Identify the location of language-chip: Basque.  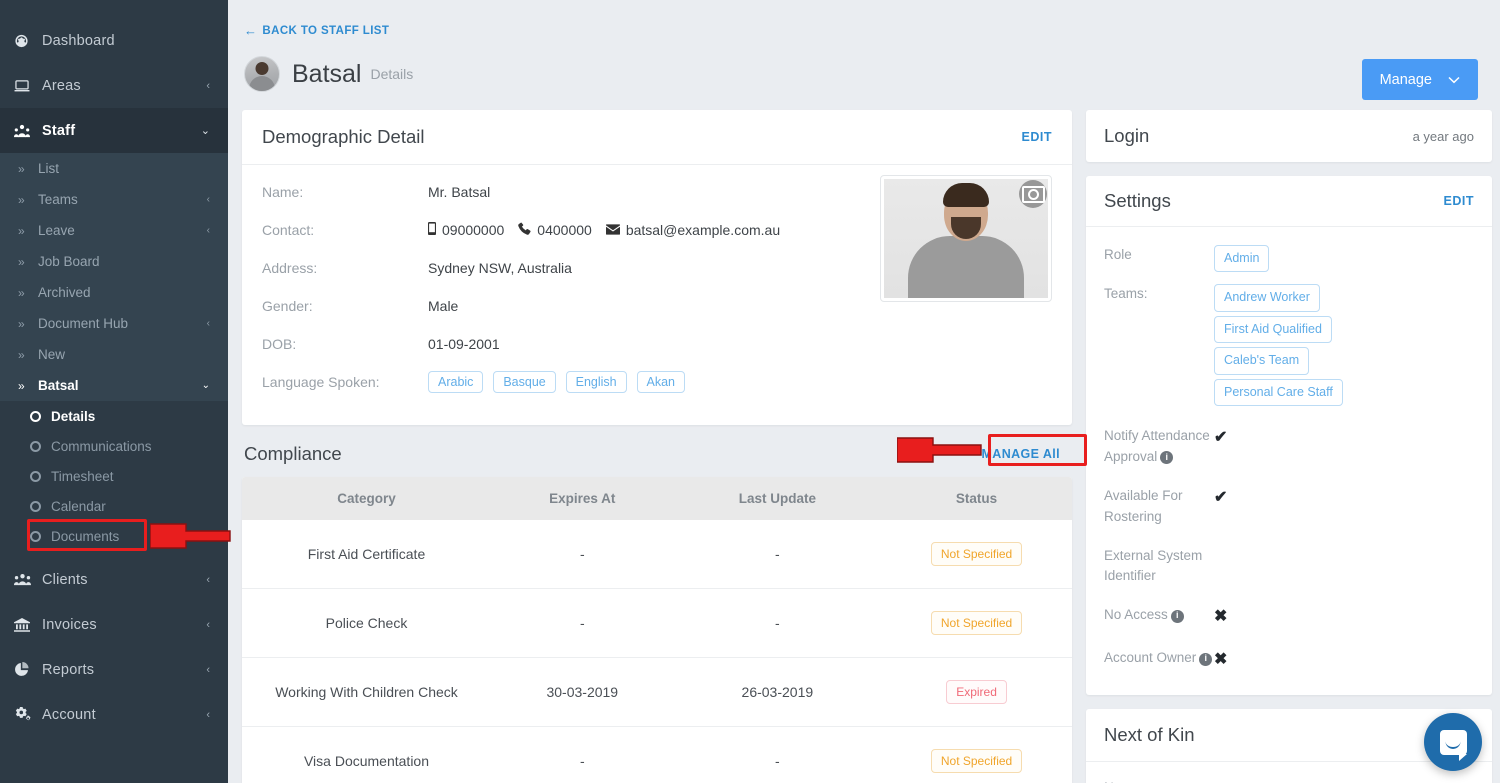
(524, 382).